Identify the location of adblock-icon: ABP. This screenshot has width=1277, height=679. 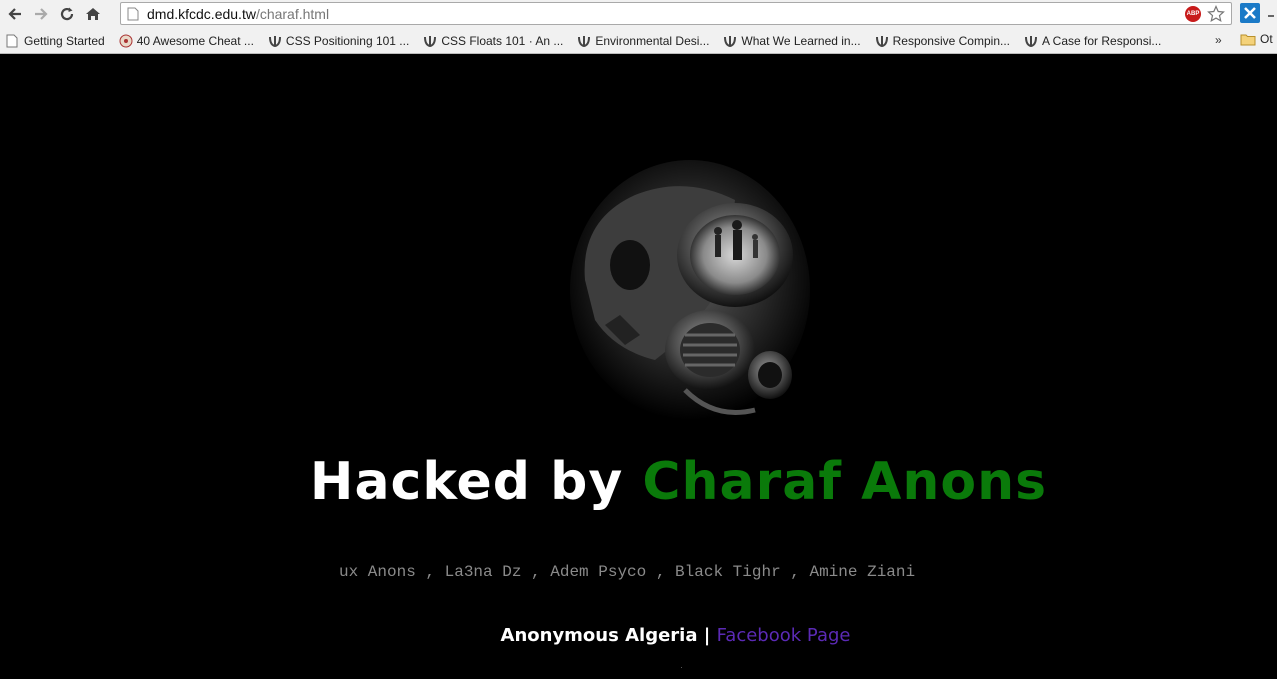
(1193, 14).